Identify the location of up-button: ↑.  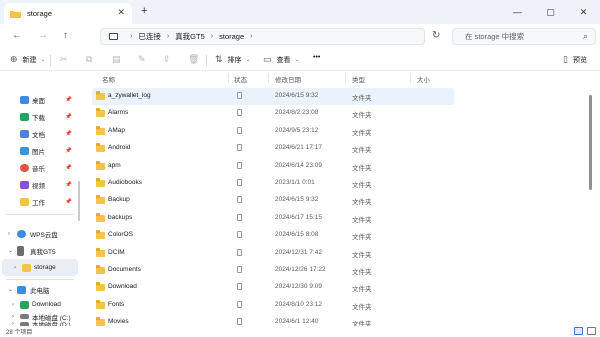
(65, 35).